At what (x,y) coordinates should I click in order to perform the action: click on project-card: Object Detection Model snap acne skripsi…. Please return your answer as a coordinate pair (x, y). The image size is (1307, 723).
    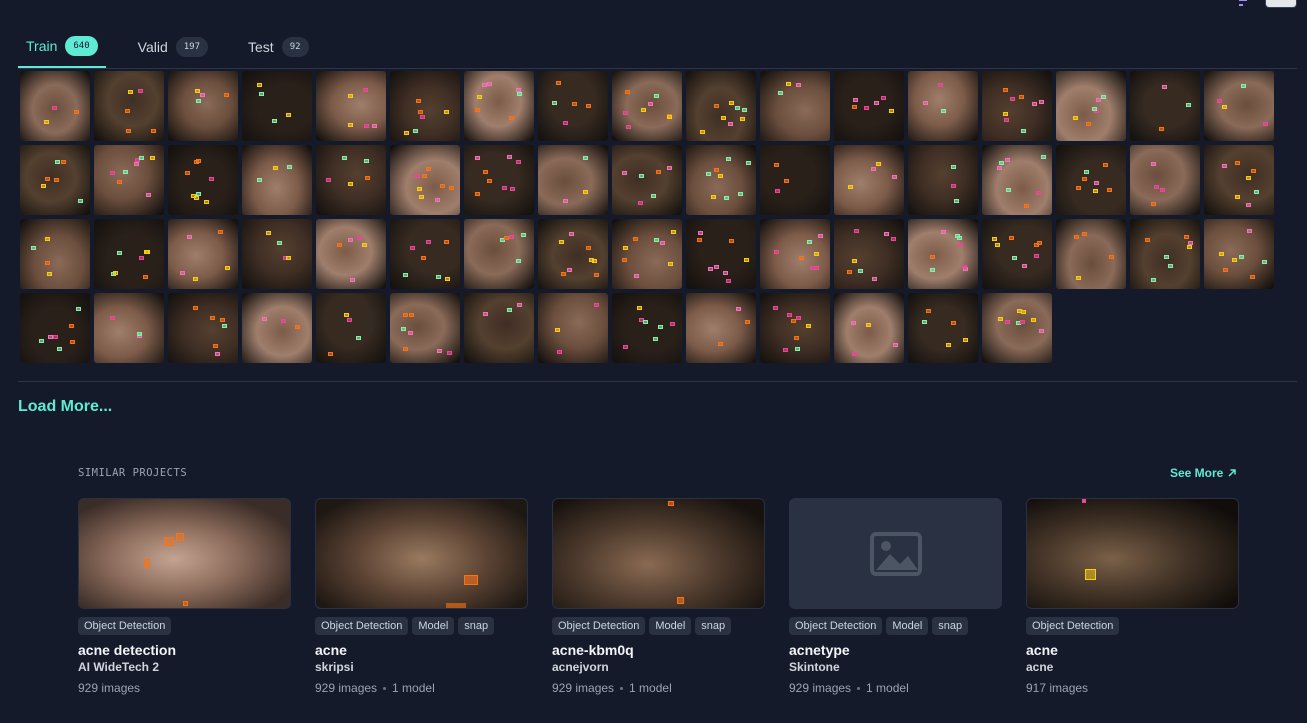
    Looking at the image, I should click on (421, 596).